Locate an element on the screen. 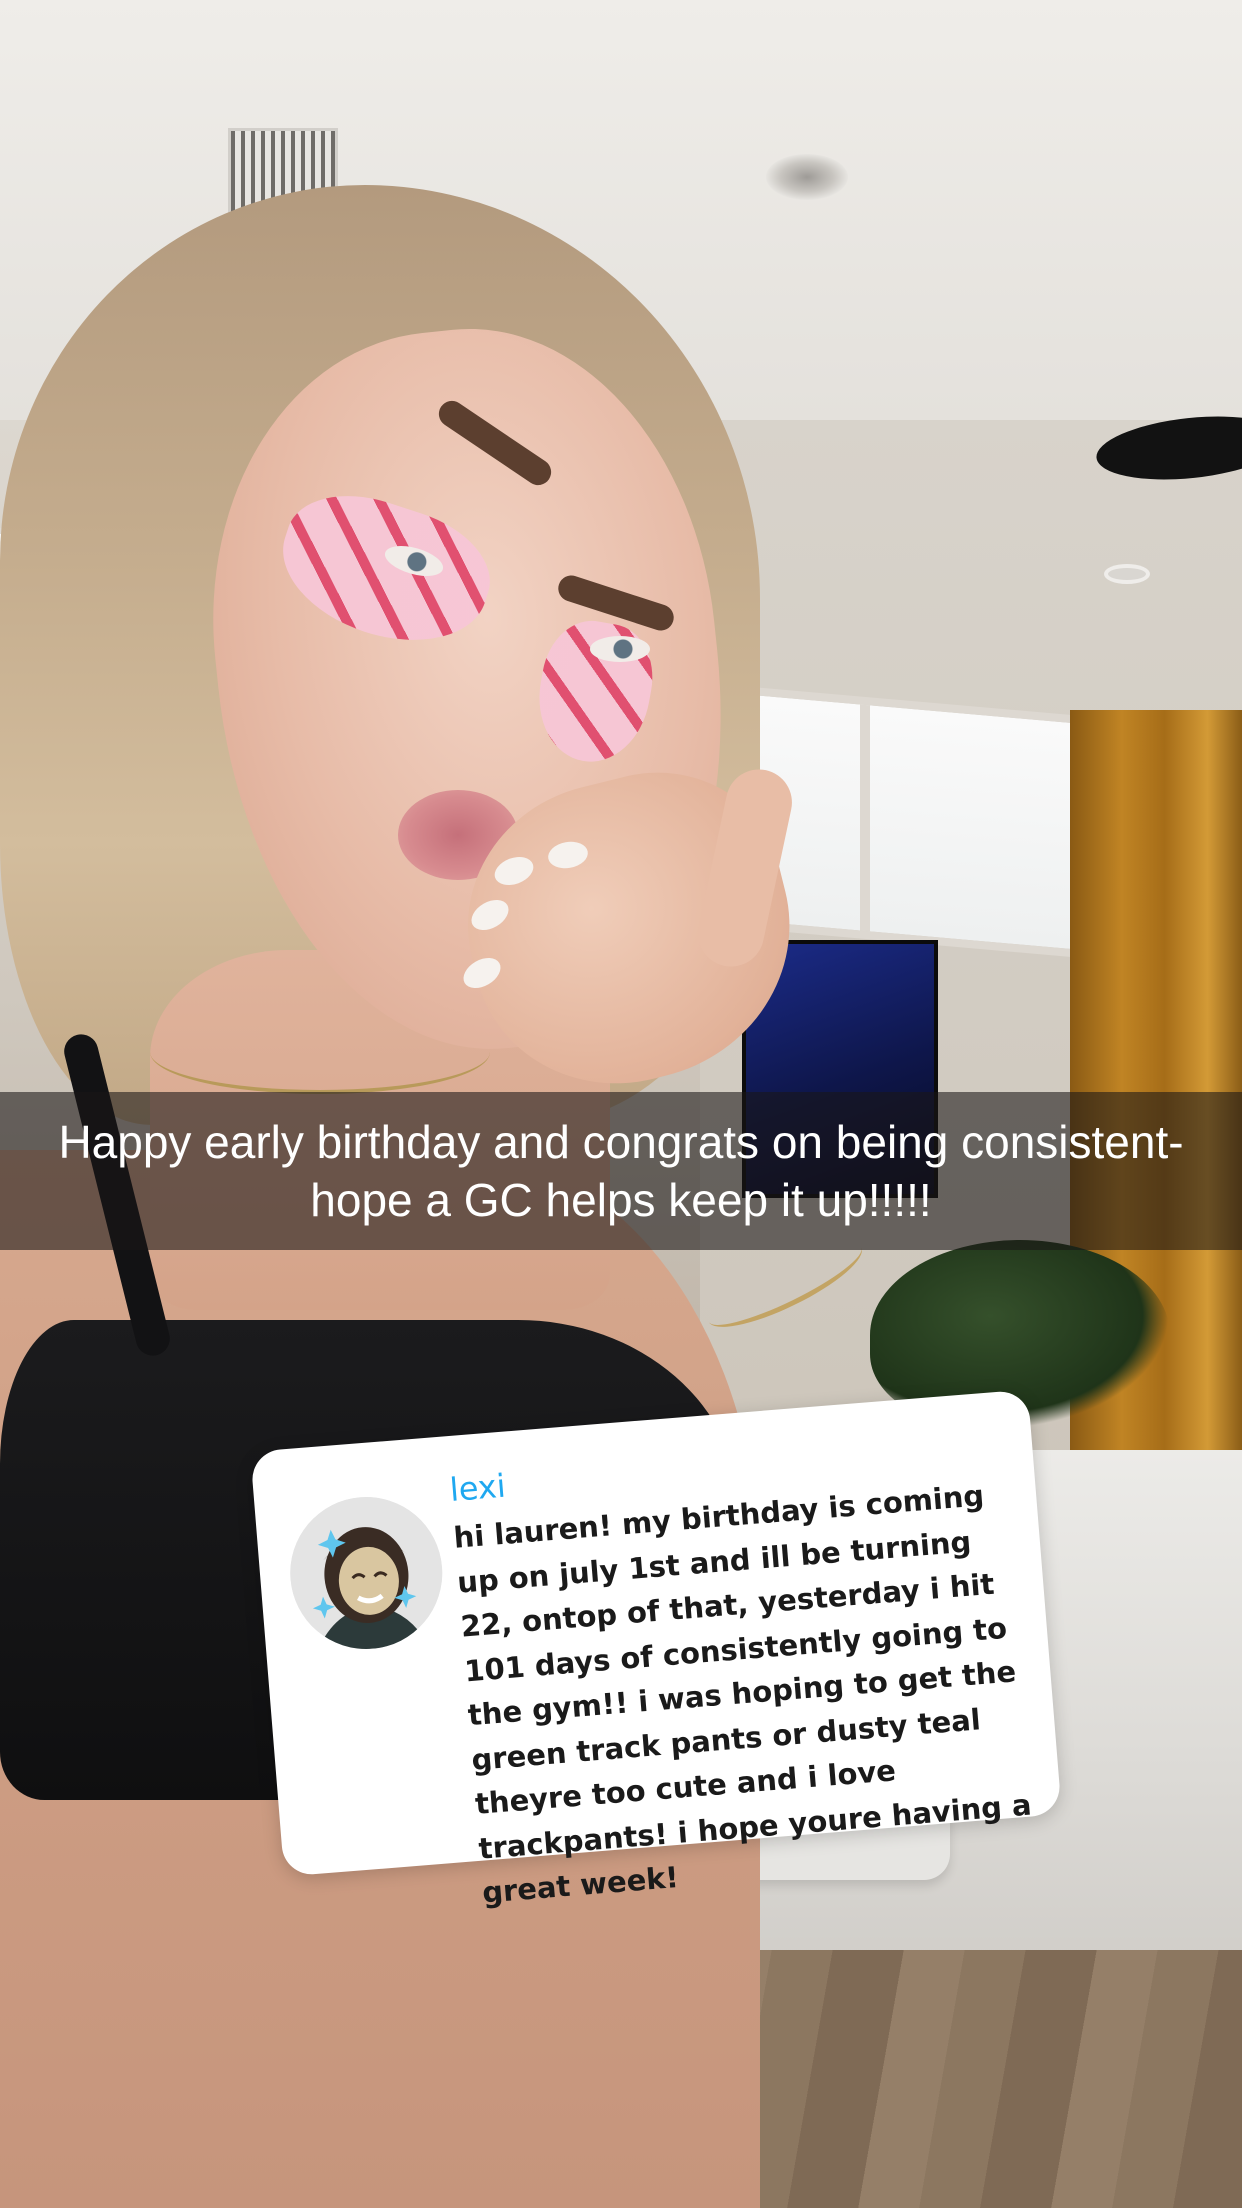 This screenshot has width=1242, height=2208. ceiling-light is located at coordinates (807, 177).